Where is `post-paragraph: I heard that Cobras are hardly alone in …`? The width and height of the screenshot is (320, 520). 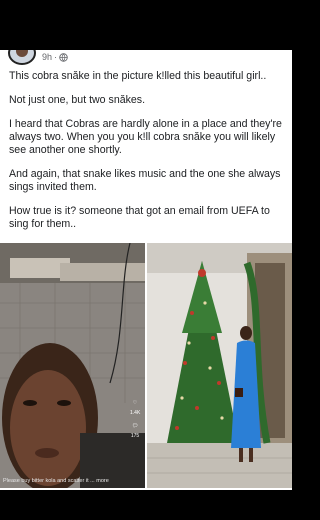
post-paragraph: I heard that Cobras are hardly alone in … is located at coordinates (145, 137).